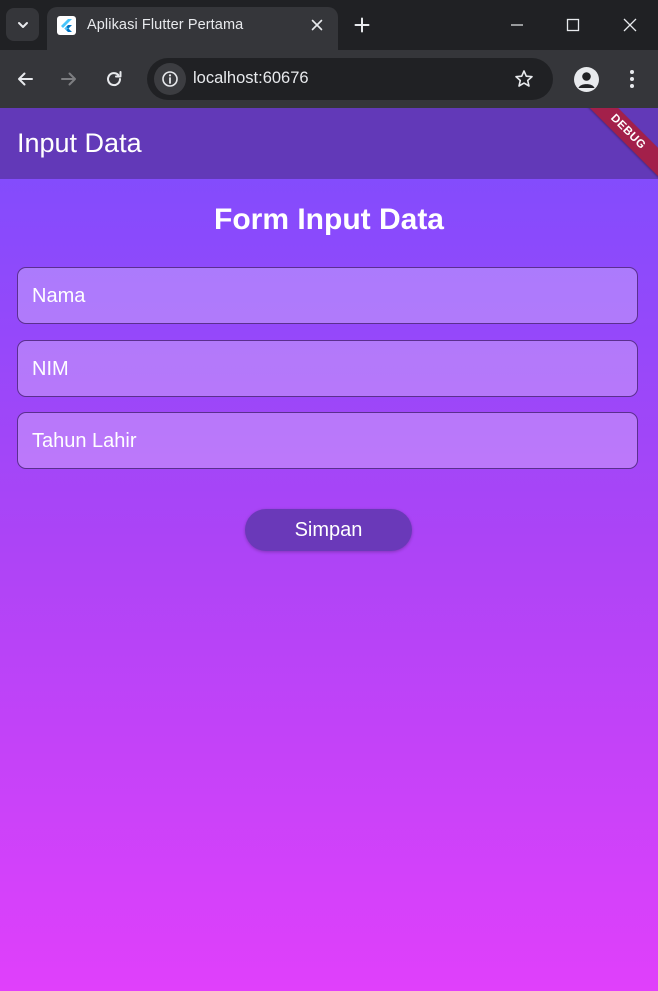 This screenshot has width=658, height=991. I want to click on window-close-button, so click(630, 25).